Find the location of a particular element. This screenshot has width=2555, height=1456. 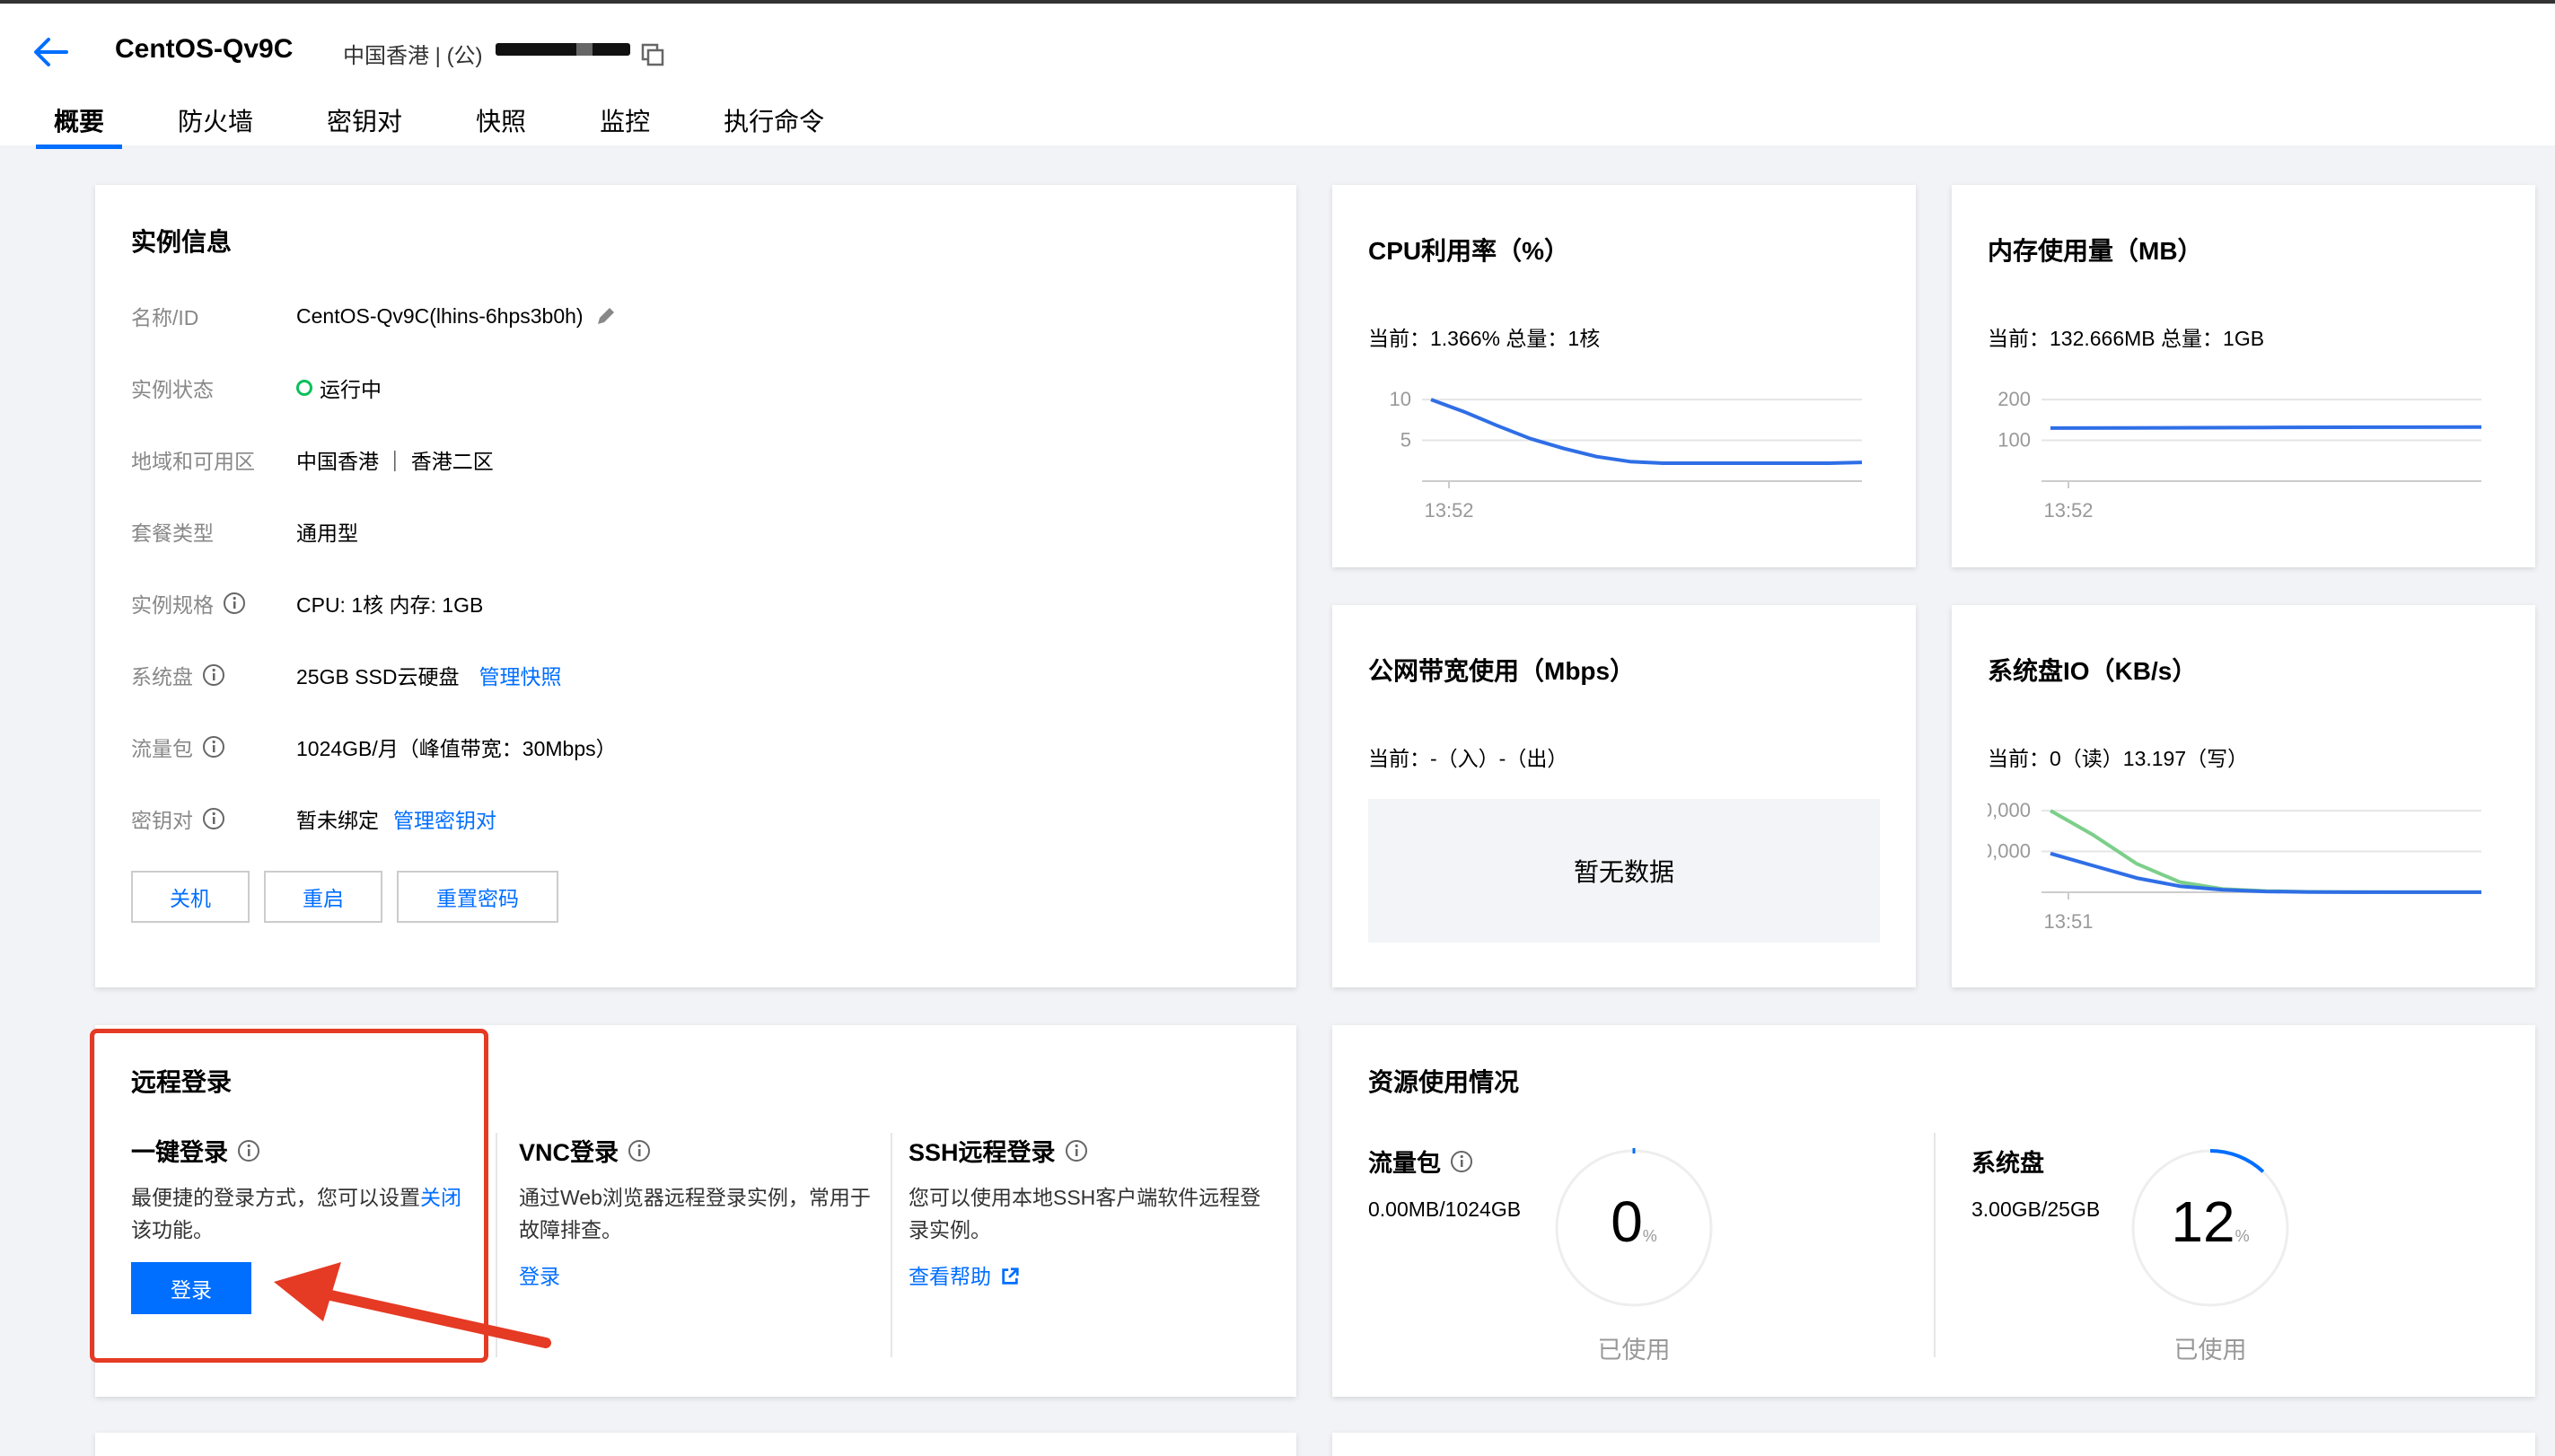

y-tick-label: 10,000 is located at coordinates (2010, 852).